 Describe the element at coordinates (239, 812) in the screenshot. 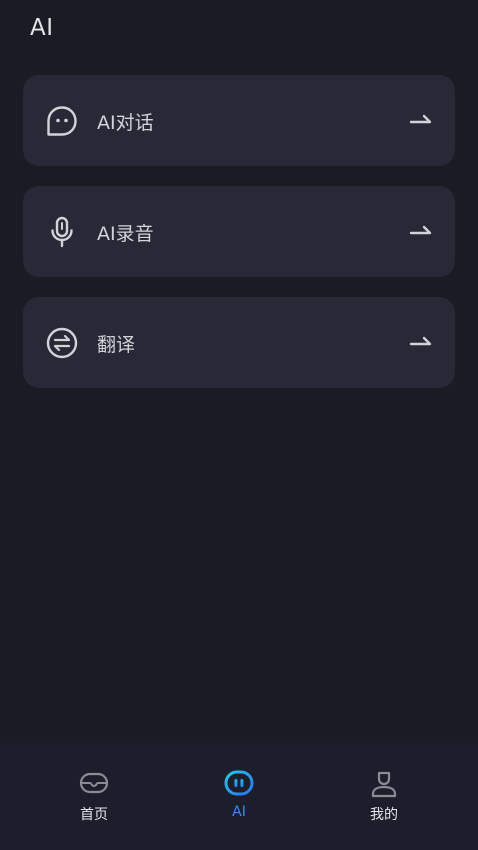

I see `tab-label: AI` at that location.